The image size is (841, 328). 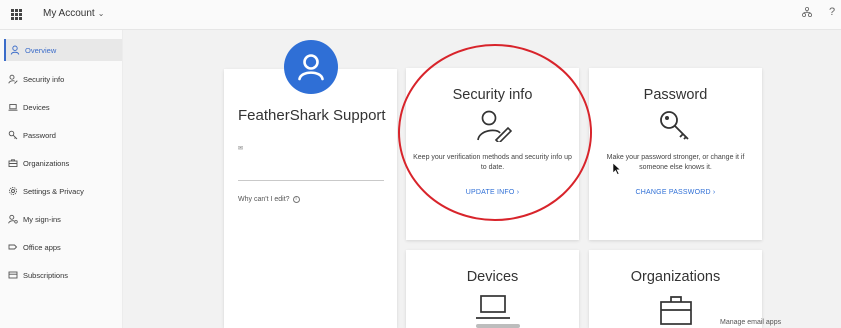 What do you see at coordinates (13, 275) in the screenshot?
I see `subscriptions-icon` at bounding box center [13, 275].